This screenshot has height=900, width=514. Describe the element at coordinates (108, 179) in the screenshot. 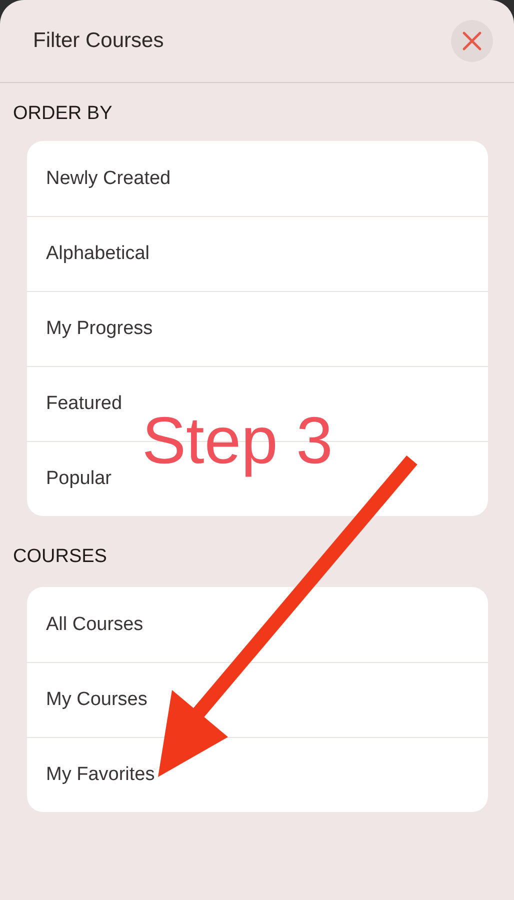

I see `option-item: Newly Created` at that location.